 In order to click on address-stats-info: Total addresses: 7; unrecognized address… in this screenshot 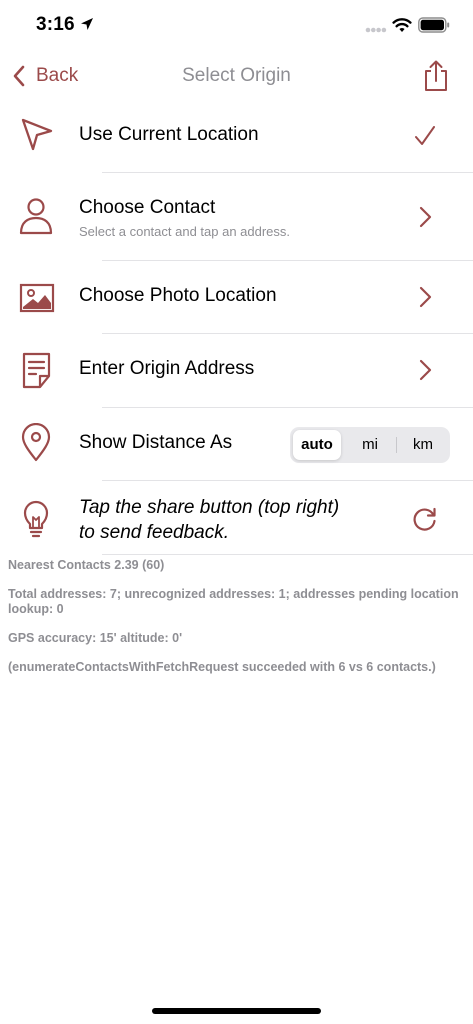, I will do `click(233, 601)`.